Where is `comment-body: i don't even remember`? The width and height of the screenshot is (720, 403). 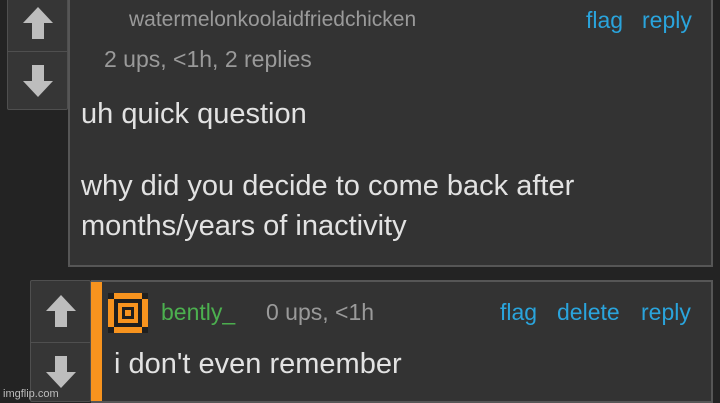
comment-body: i don't even remember is located at coordinates (258, 364).